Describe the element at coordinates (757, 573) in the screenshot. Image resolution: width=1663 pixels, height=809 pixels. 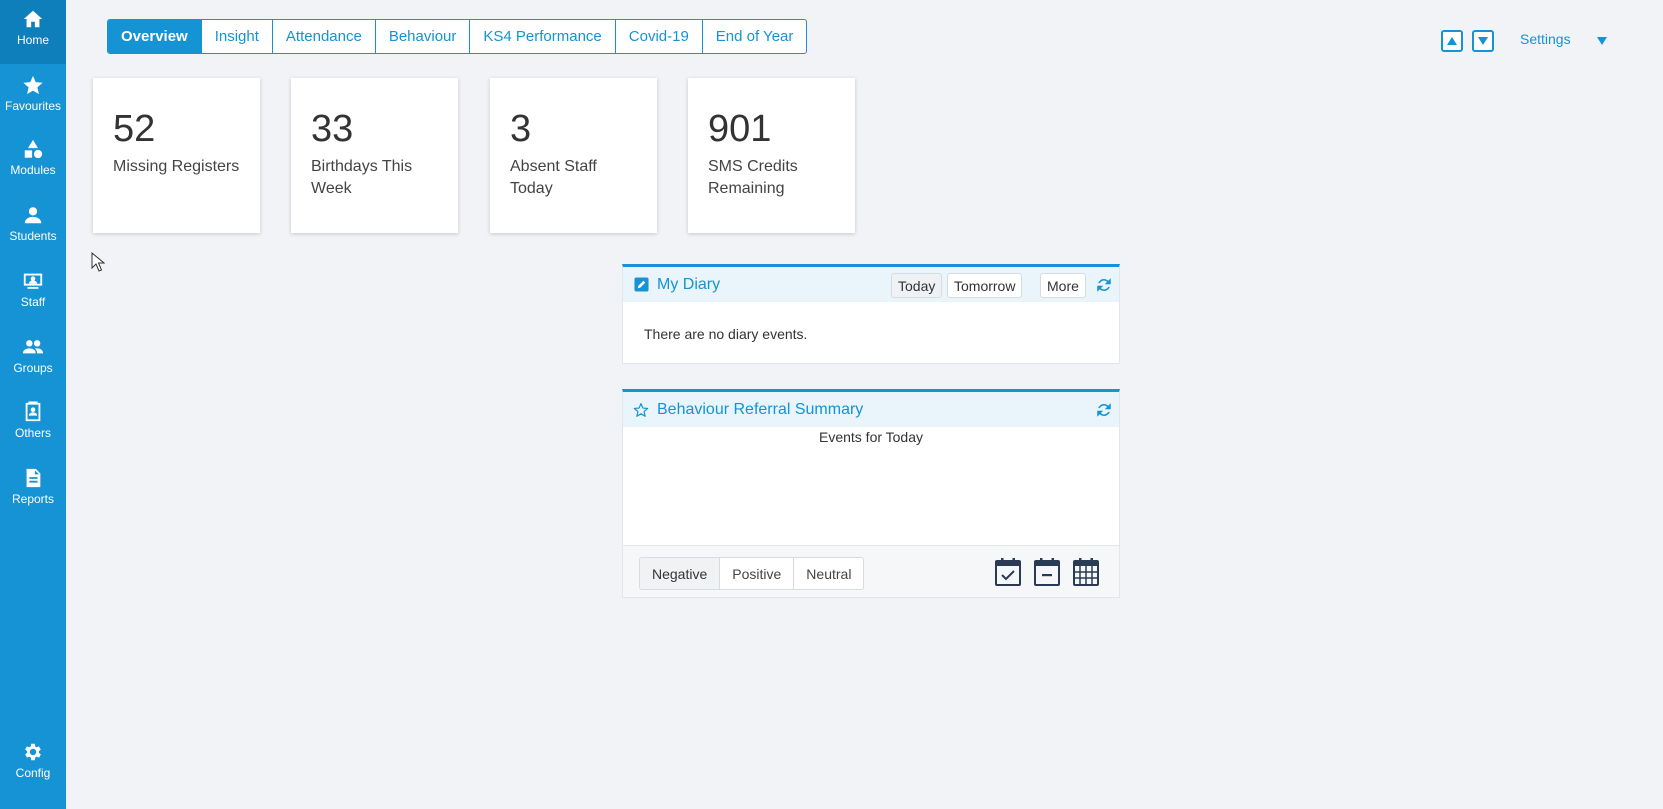
I see `filter-positive-button: Positive` at that location.